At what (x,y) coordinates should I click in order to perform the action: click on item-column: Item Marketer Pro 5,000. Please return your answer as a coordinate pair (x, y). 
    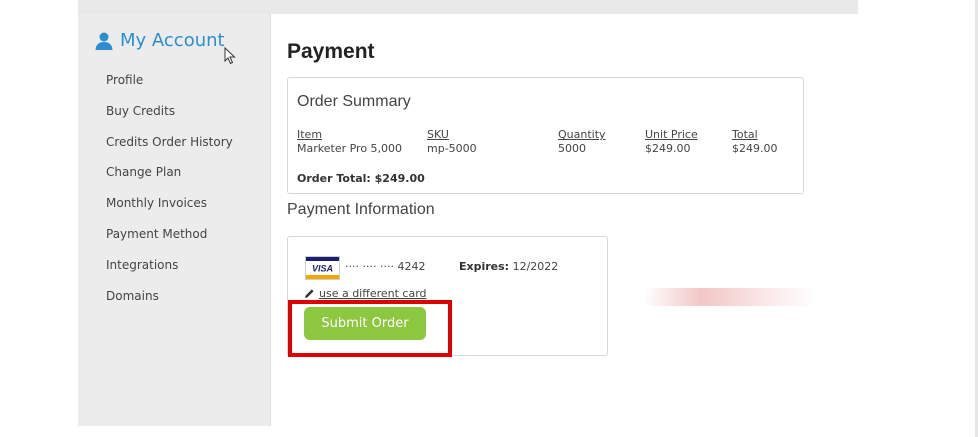
    Looking at the image, I should click on (349, 142).